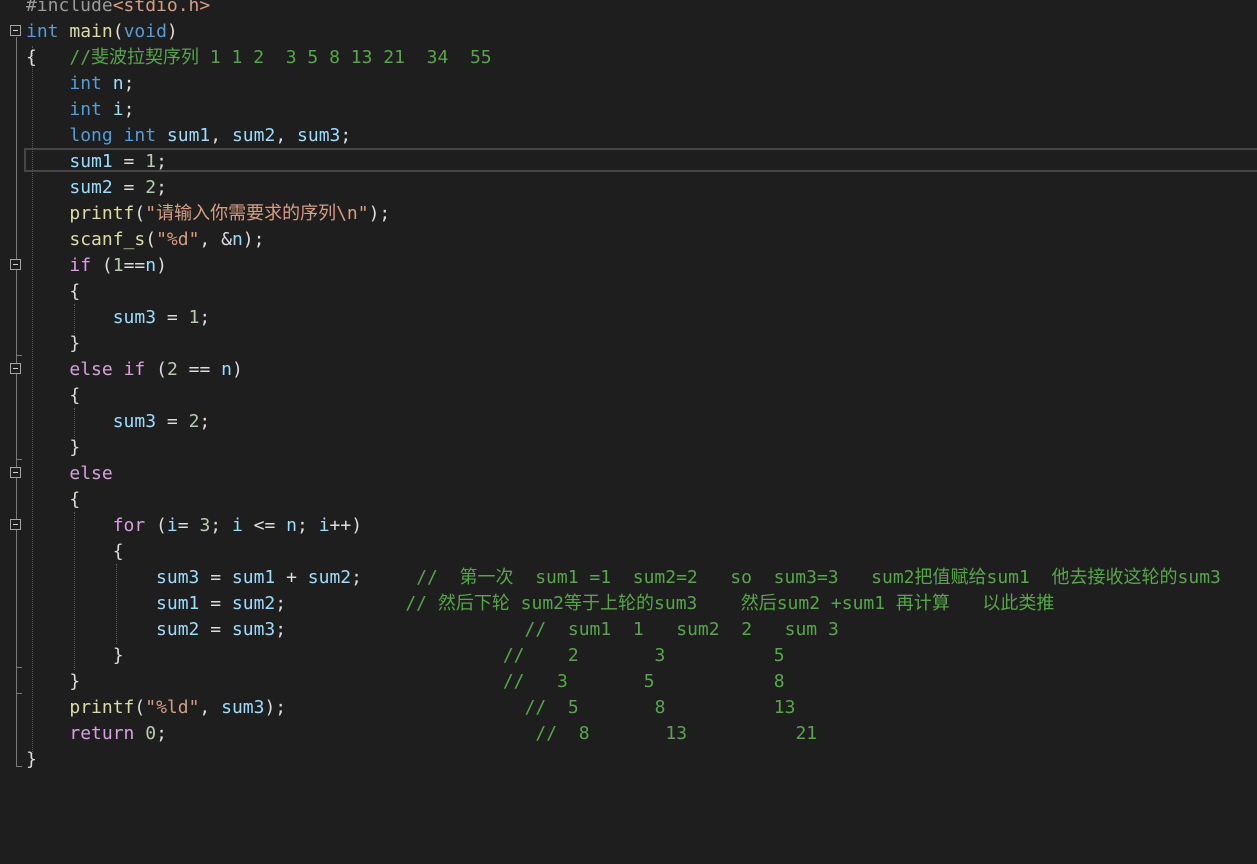  I want to click on code-line: sum2 = 2;, so click(96, 188).